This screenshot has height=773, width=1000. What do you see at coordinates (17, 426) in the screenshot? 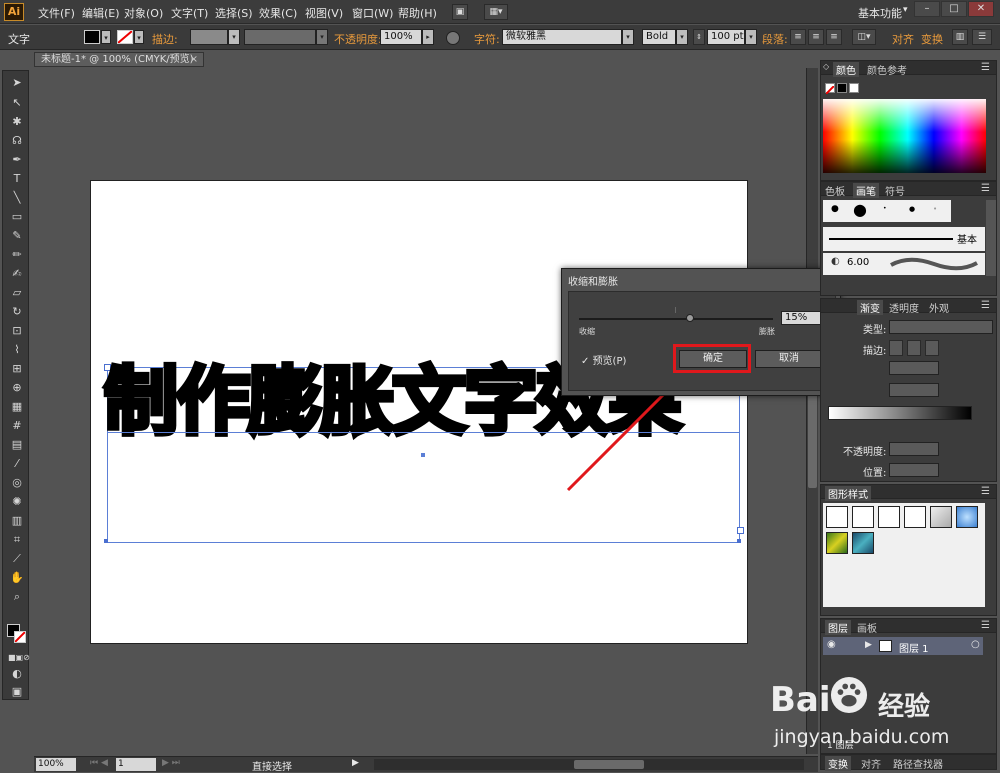
I see `mesh-tool-icon: #` at bounding box center [17, 426].